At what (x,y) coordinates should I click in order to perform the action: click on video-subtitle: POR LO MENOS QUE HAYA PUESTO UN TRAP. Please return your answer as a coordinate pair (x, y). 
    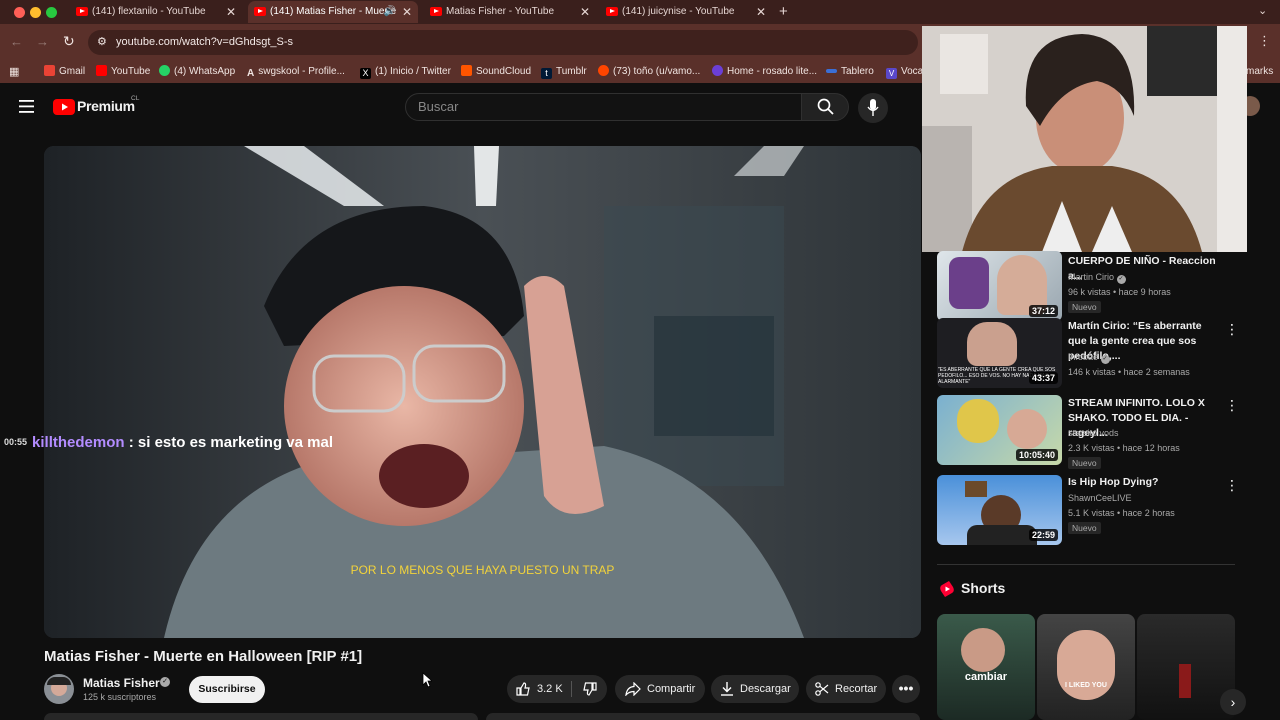
    Looking at the image, I should click on (482, 570).